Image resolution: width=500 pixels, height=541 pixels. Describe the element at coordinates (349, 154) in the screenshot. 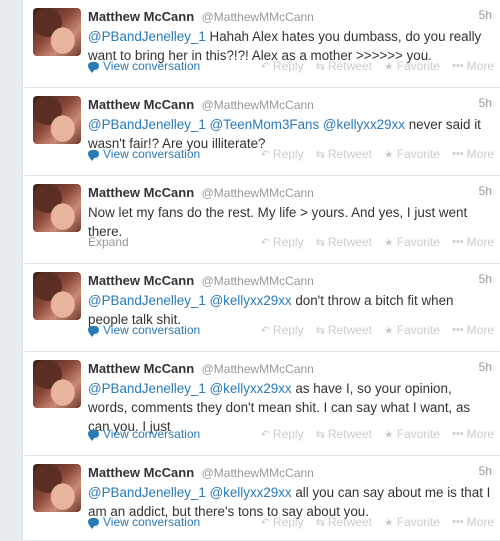

I see `retweet-label: Retweet` at that location.